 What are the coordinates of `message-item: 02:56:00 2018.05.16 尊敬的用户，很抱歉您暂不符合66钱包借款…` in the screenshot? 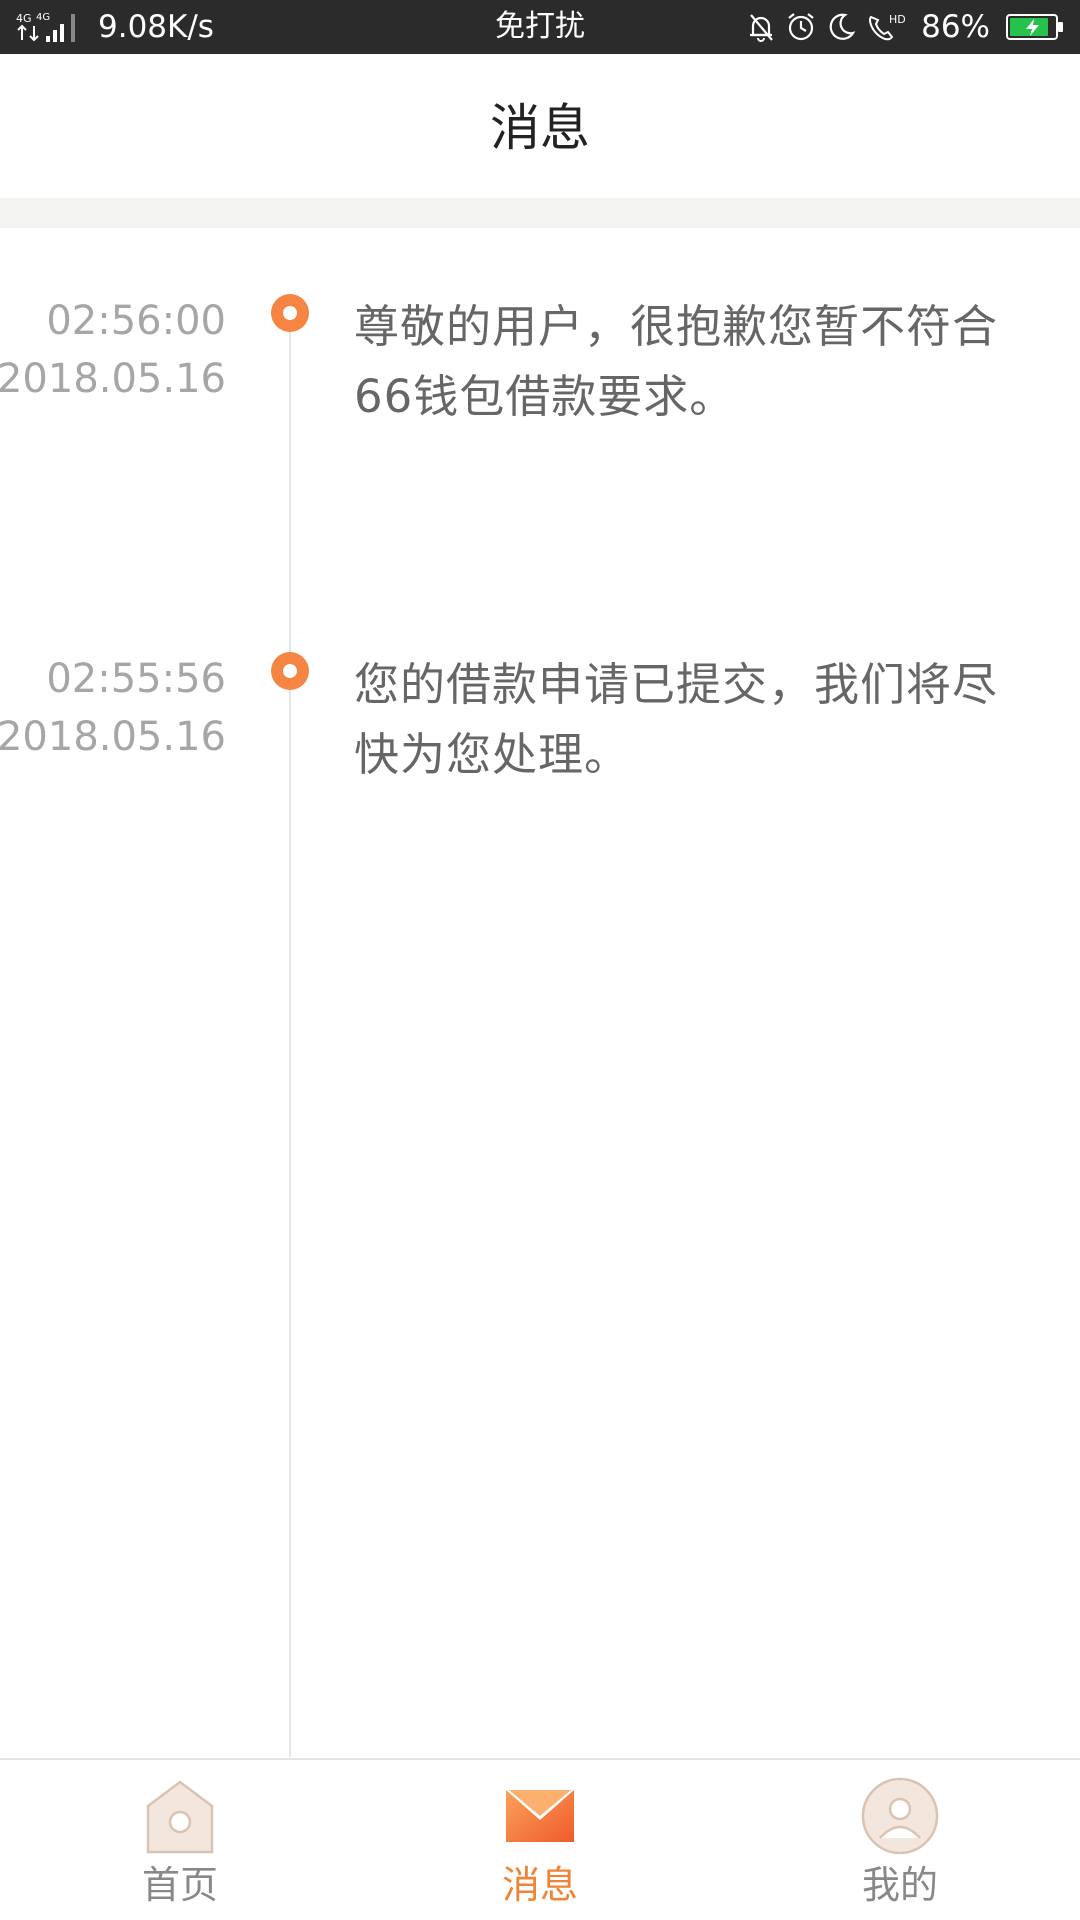 It's located at (540, 392).